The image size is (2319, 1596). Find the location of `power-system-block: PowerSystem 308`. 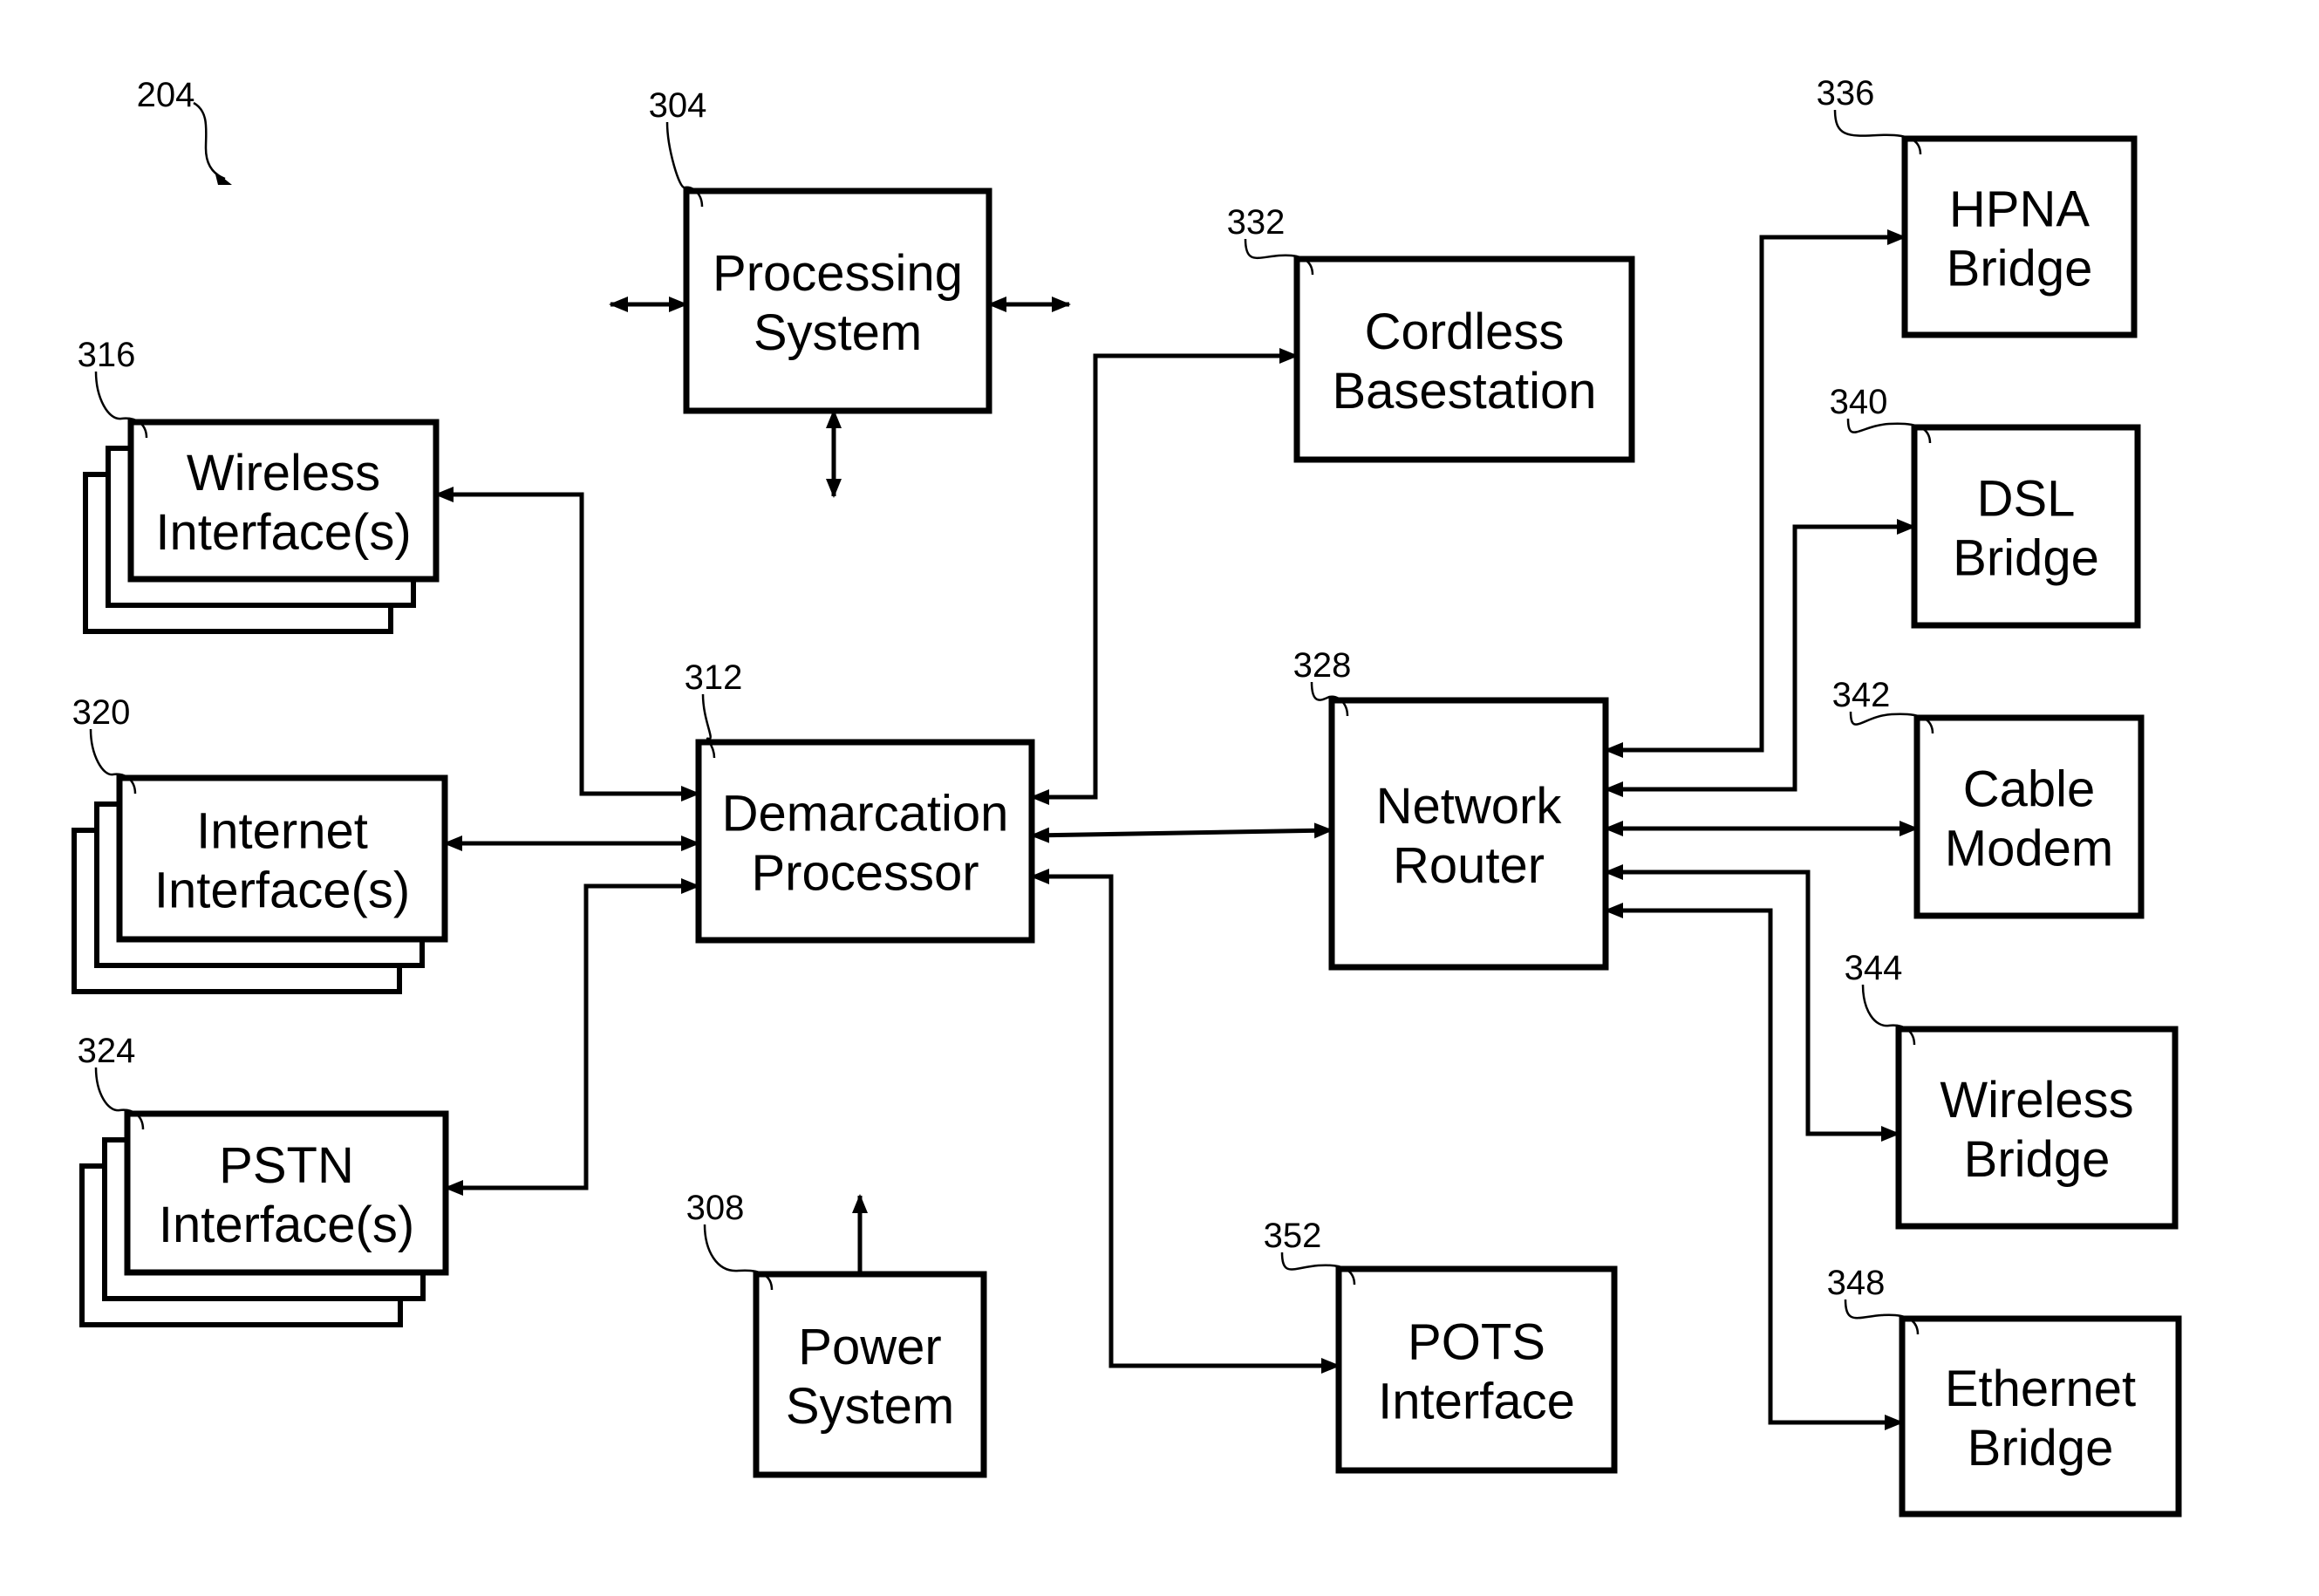

power-system-block: PowerSystem 308 is located at coordinates (836, 1333).